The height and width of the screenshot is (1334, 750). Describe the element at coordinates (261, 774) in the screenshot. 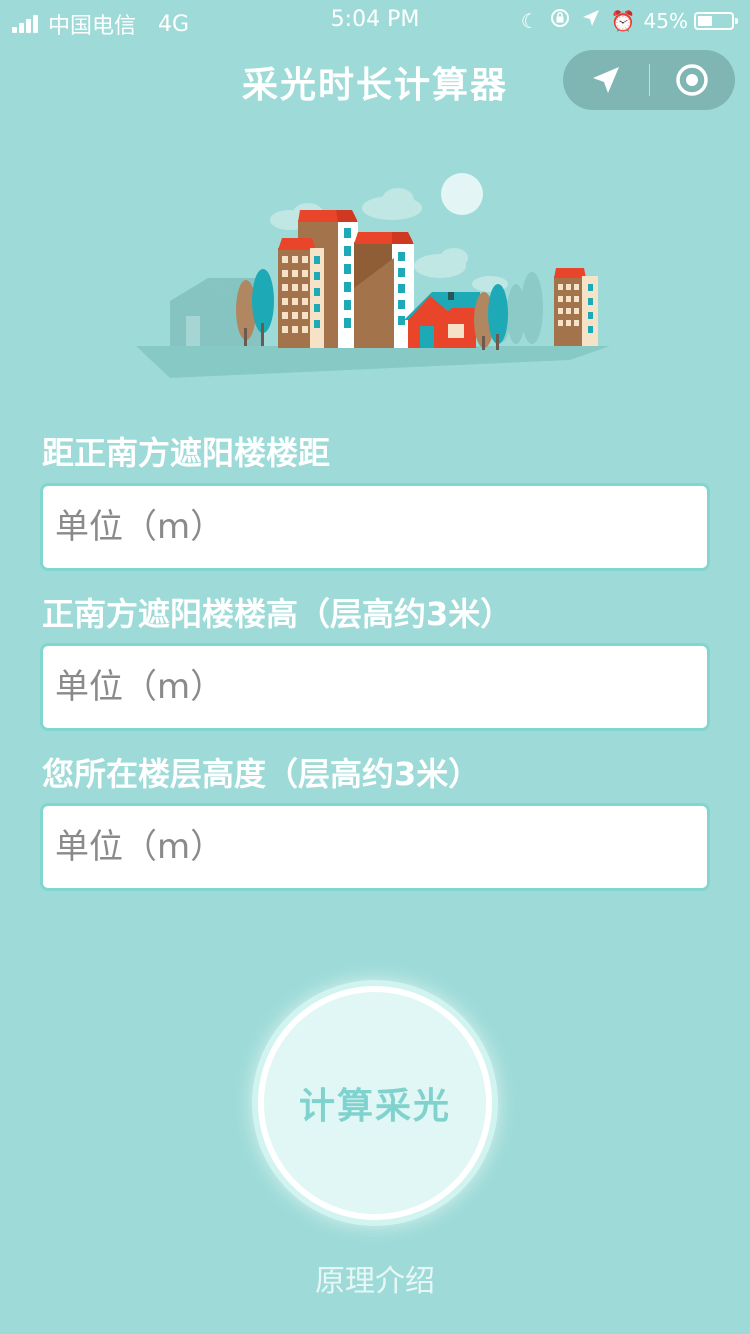

I see `floor-height-label: 您所在楼层高度（层高约3米）` at that location.